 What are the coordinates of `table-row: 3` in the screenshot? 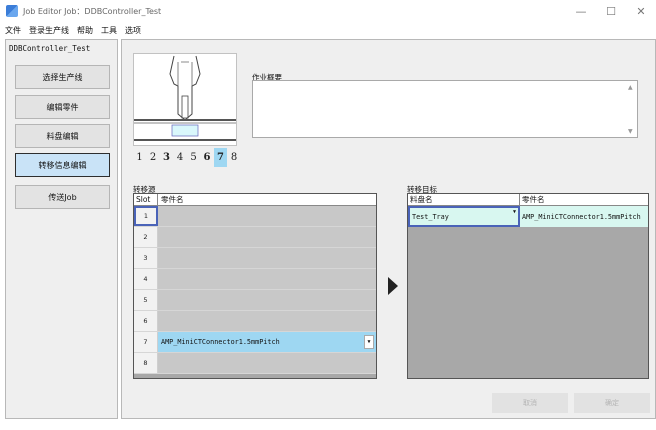 It's located at (255, 258).